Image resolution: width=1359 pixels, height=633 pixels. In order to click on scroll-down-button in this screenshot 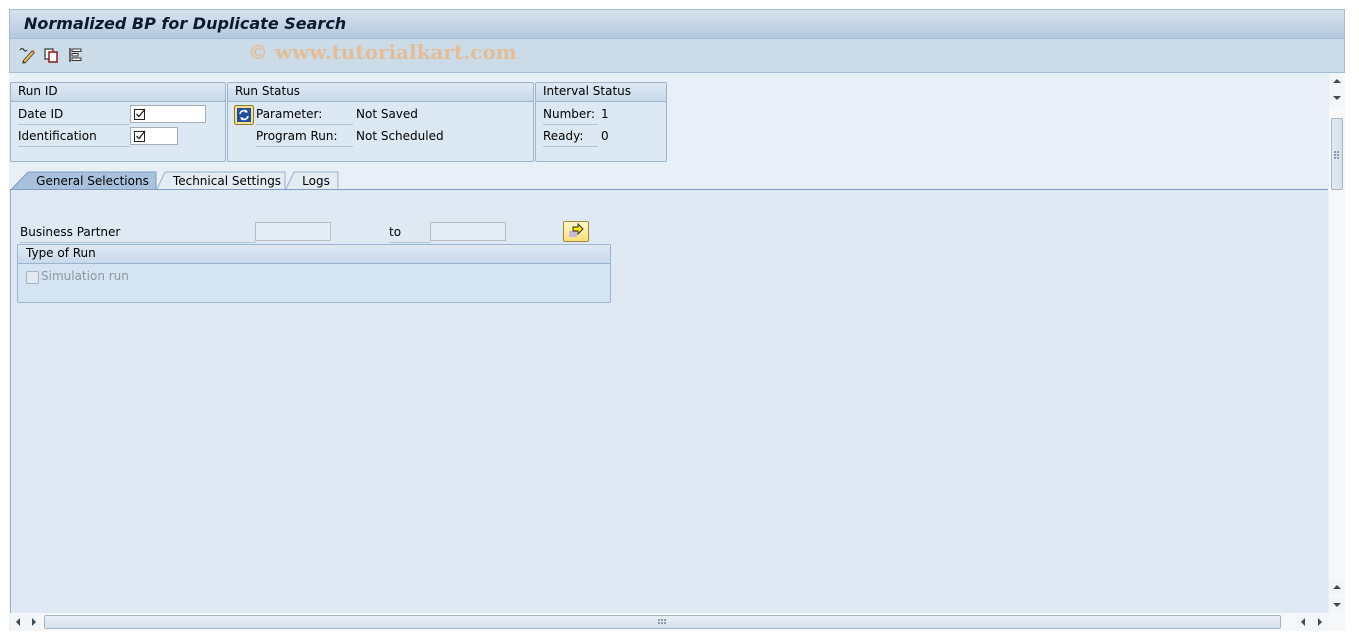, I will do `click(1337, 98)`.